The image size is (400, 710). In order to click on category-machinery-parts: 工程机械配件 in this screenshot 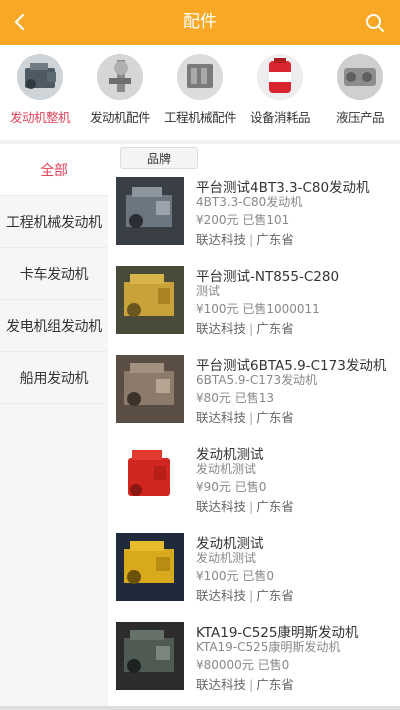, I will do `click(200, 92)`.